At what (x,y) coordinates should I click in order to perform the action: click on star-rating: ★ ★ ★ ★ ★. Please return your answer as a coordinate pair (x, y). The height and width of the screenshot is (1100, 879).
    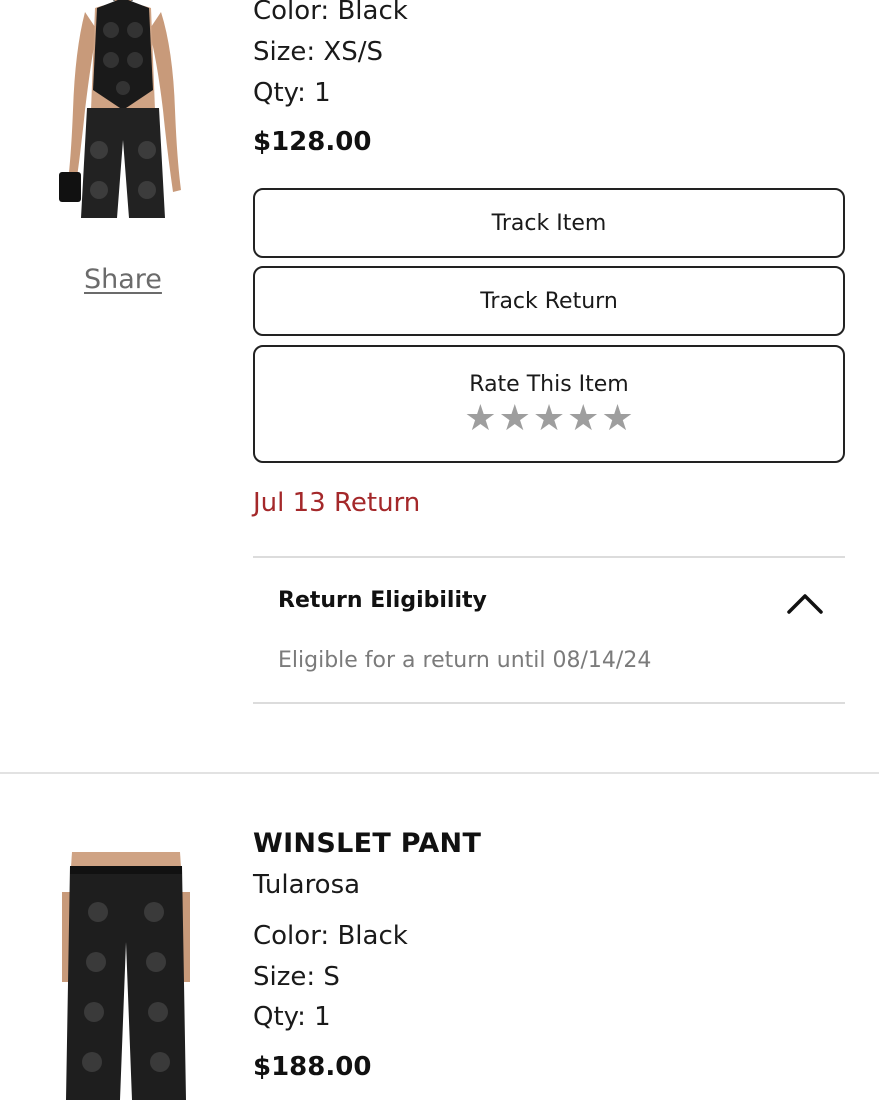
    Looking at the image, I should click on (548, 418).